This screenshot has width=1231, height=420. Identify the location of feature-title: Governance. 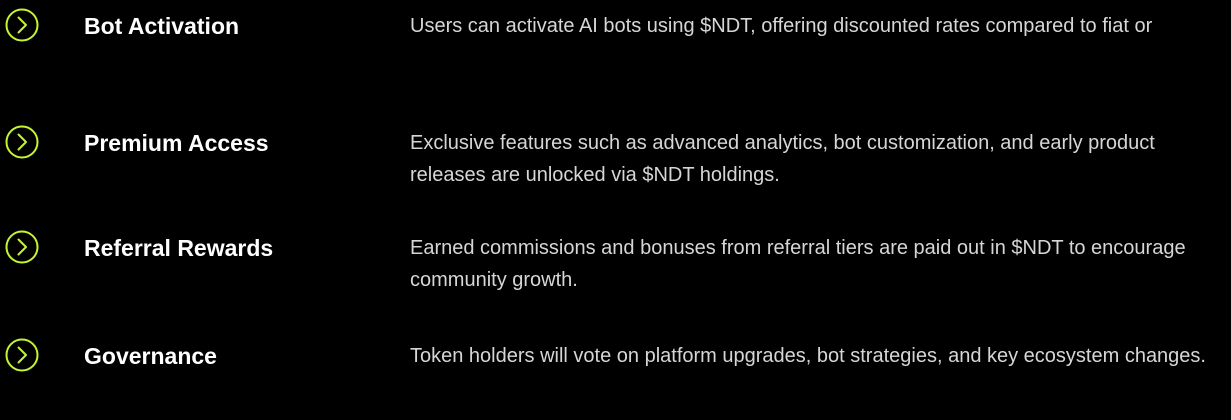
(150, 356).